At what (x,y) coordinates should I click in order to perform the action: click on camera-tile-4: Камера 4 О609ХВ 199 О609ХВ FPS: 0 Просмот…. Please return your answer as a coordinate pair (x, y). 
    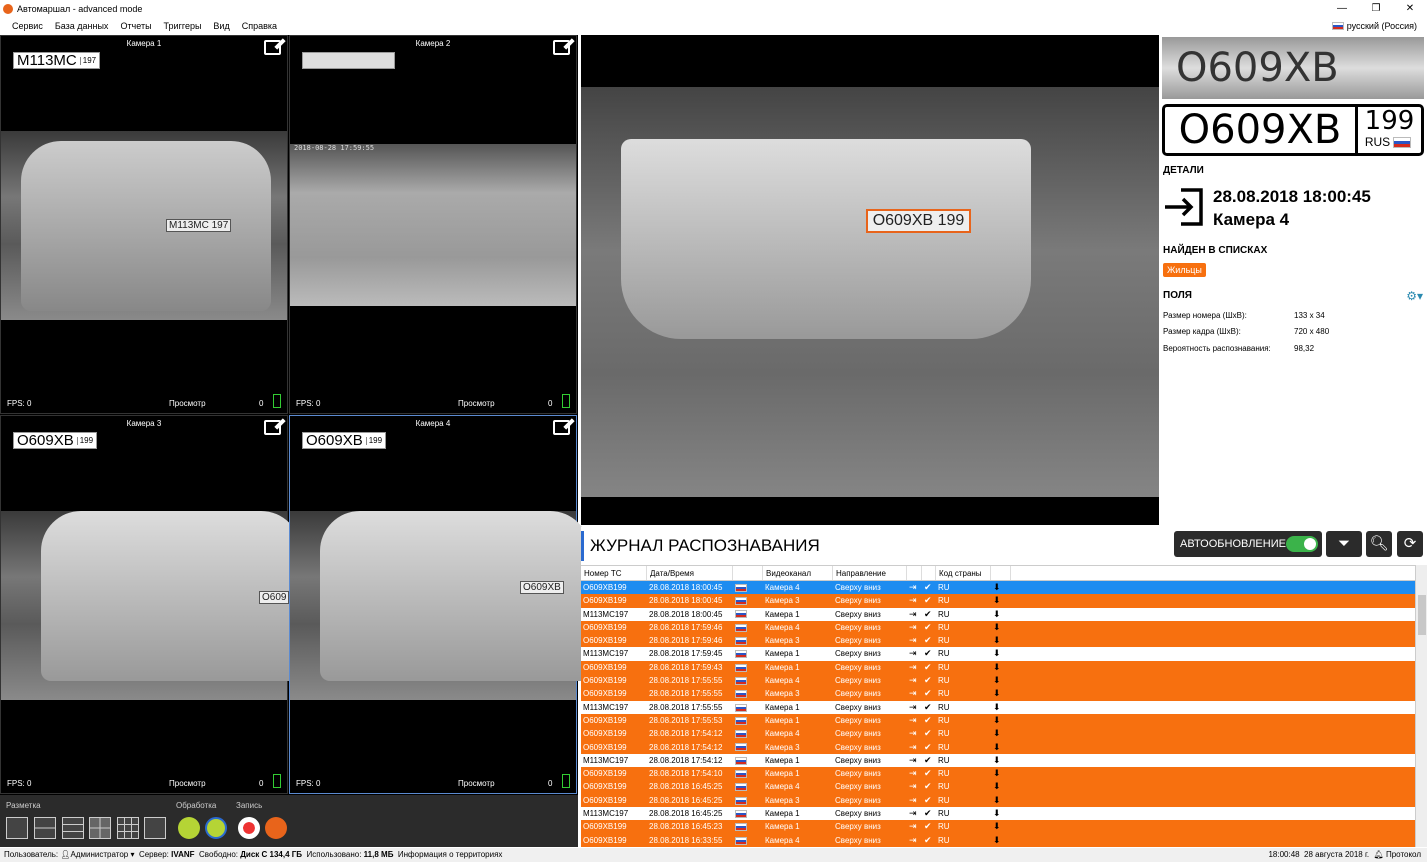
    Looking at the image, I should click on (439, 604).